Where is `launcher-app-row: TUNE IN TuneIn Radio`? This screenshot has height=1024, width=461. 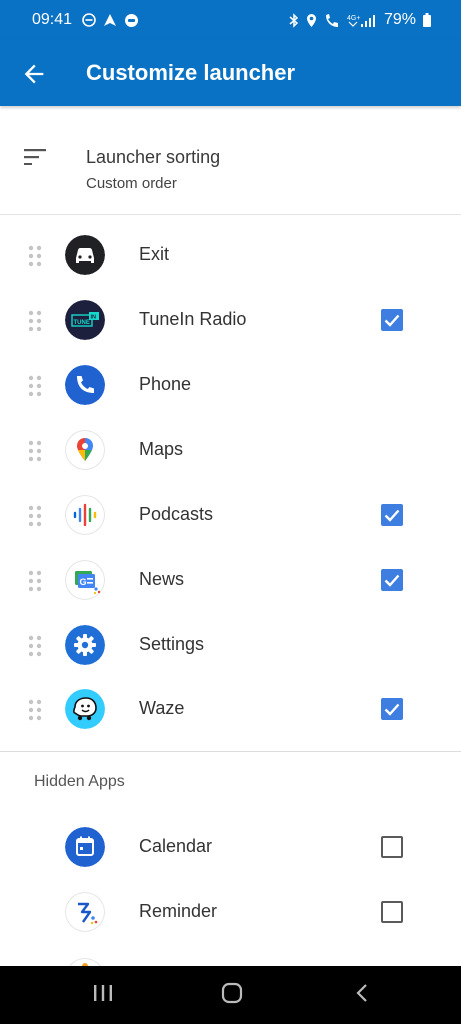 launcher-app-row: TUNE IN TuneIn Radio is located at coordinates (230, 321).